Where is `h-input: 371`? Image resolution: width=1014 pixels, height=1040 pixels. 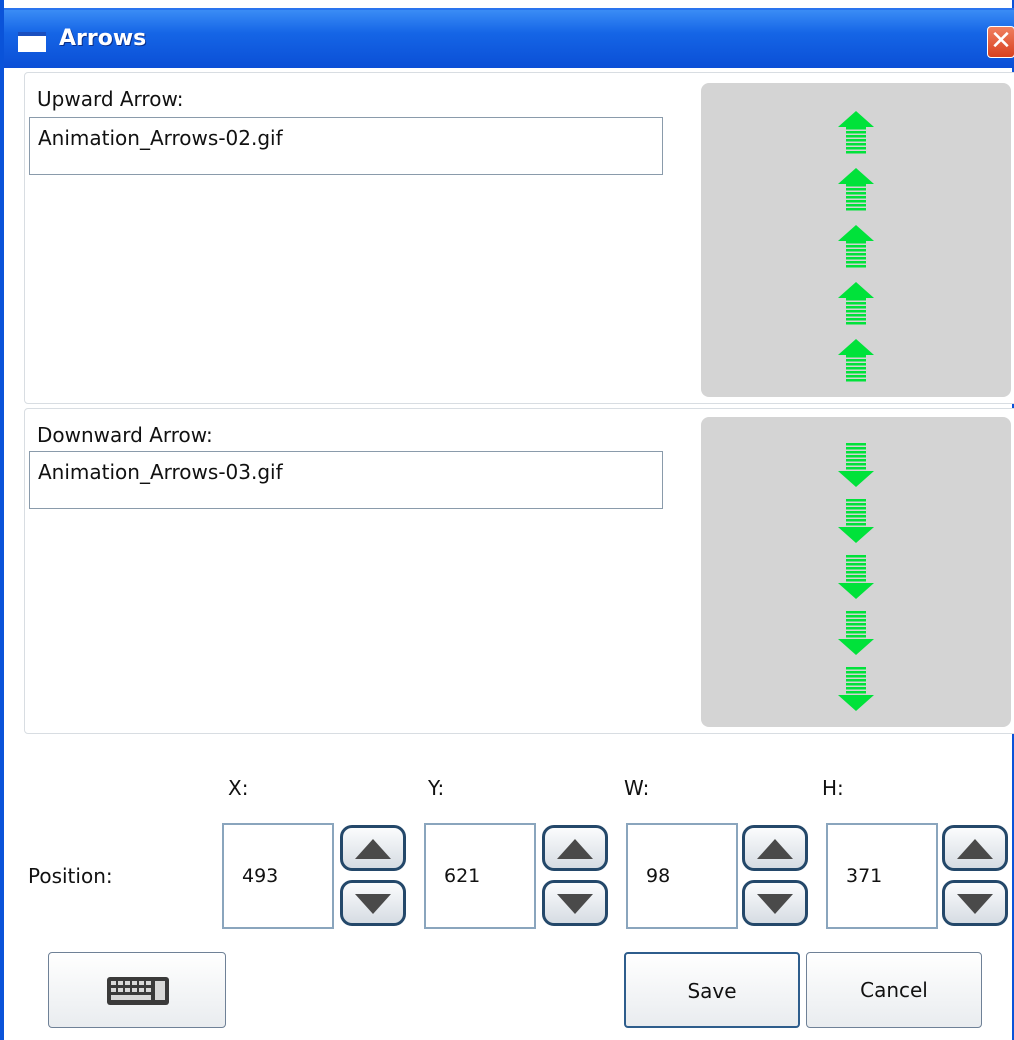 h-input: 371 is located at coordinates (882, 876).